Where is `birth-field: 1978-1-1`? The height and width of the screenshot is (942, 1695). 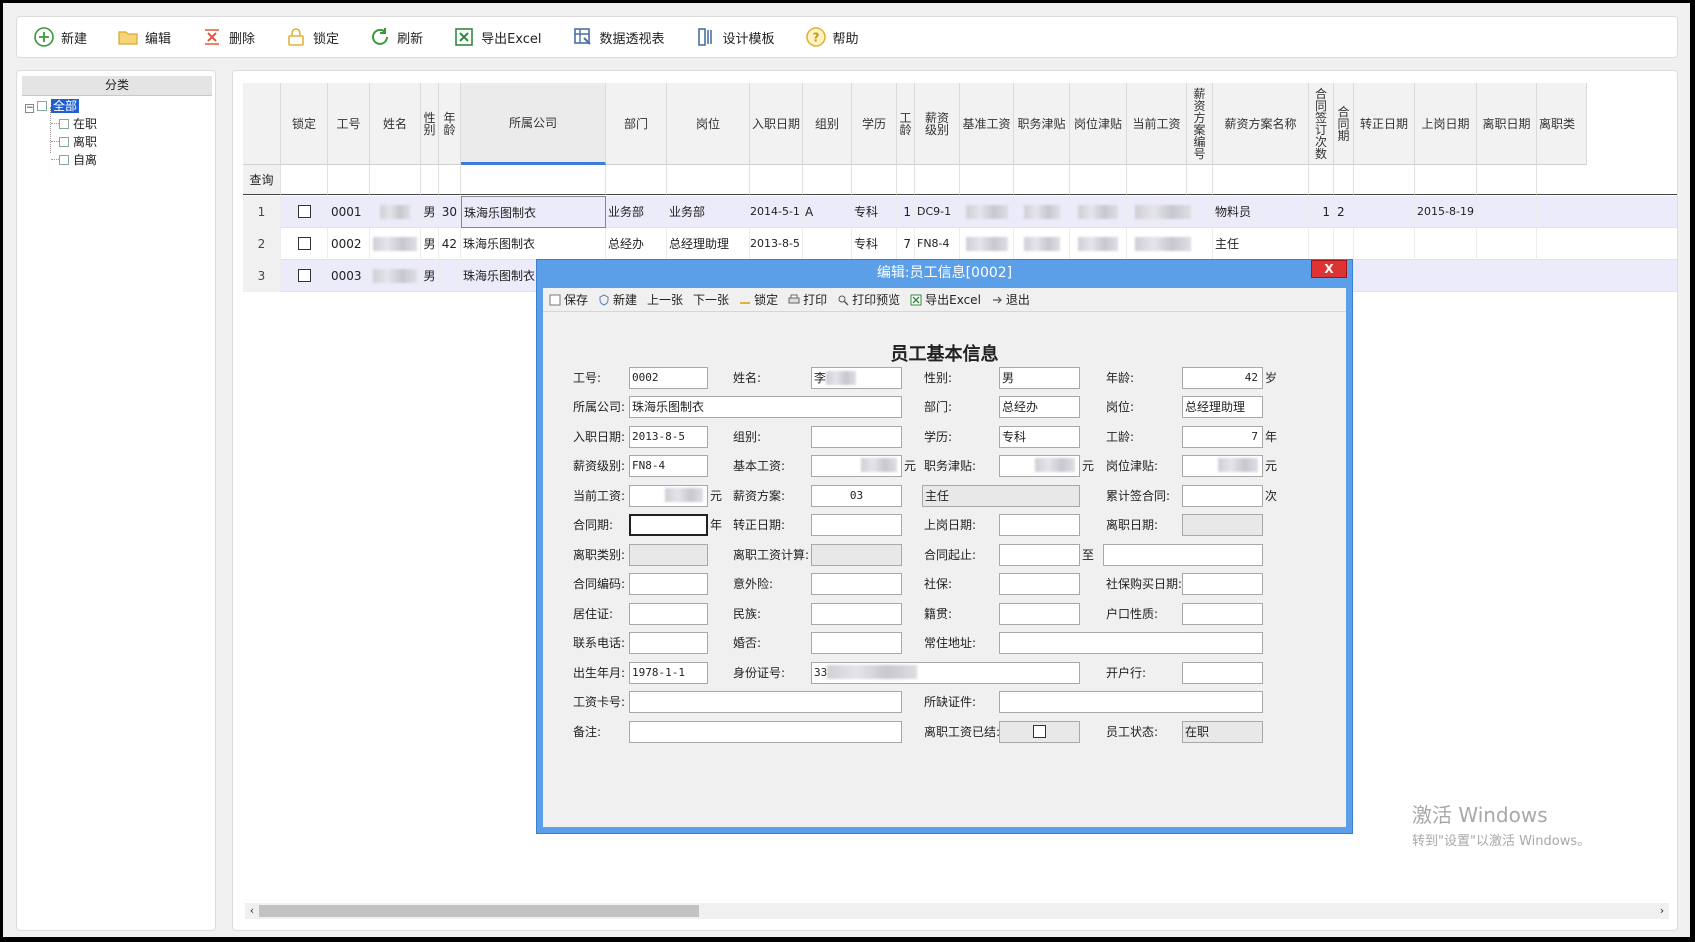
birth-field: 1978-1-1 is located at coordinates (668, 673).